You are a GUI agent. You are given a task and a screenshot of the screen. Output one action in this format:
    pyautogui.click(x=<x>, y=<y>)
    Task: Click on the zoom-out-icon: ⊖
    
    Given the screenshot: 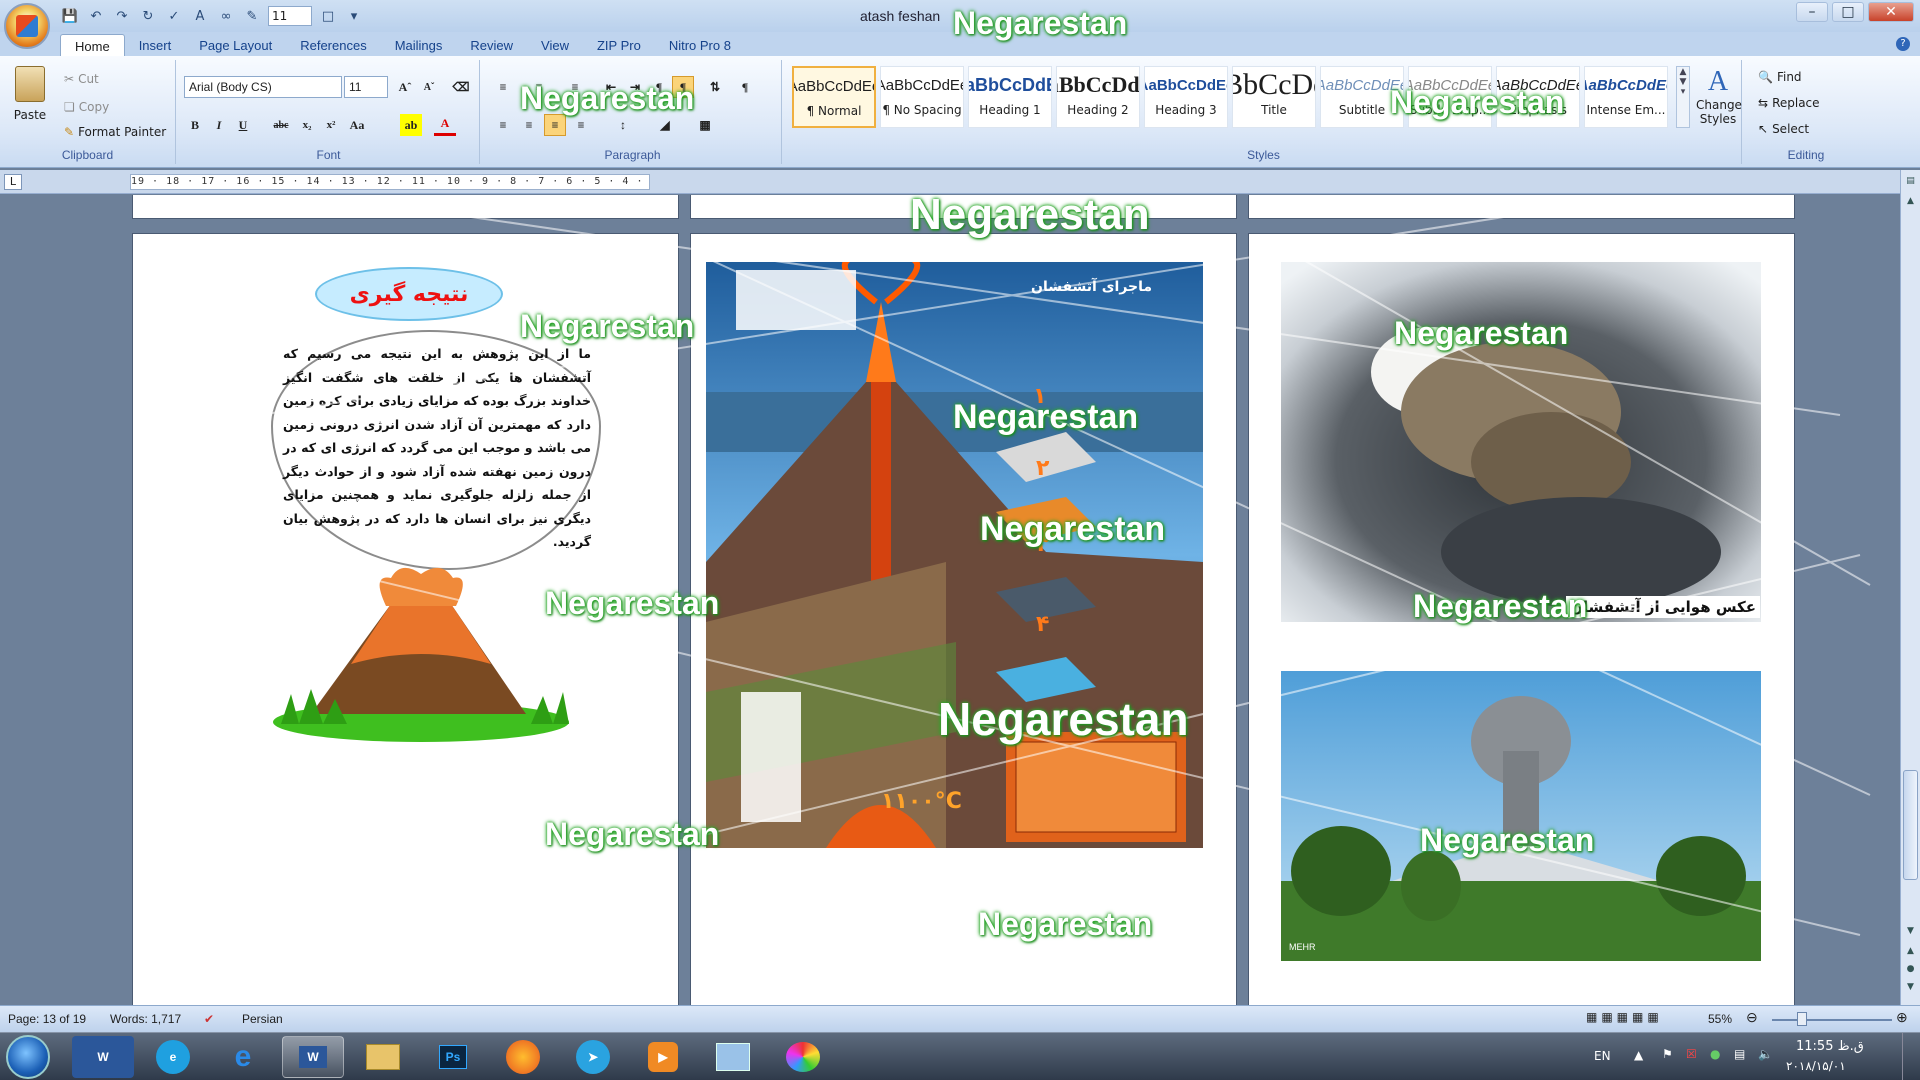 What is the action you would take?
    pyautogui.click(x=1752, y=1017)
    